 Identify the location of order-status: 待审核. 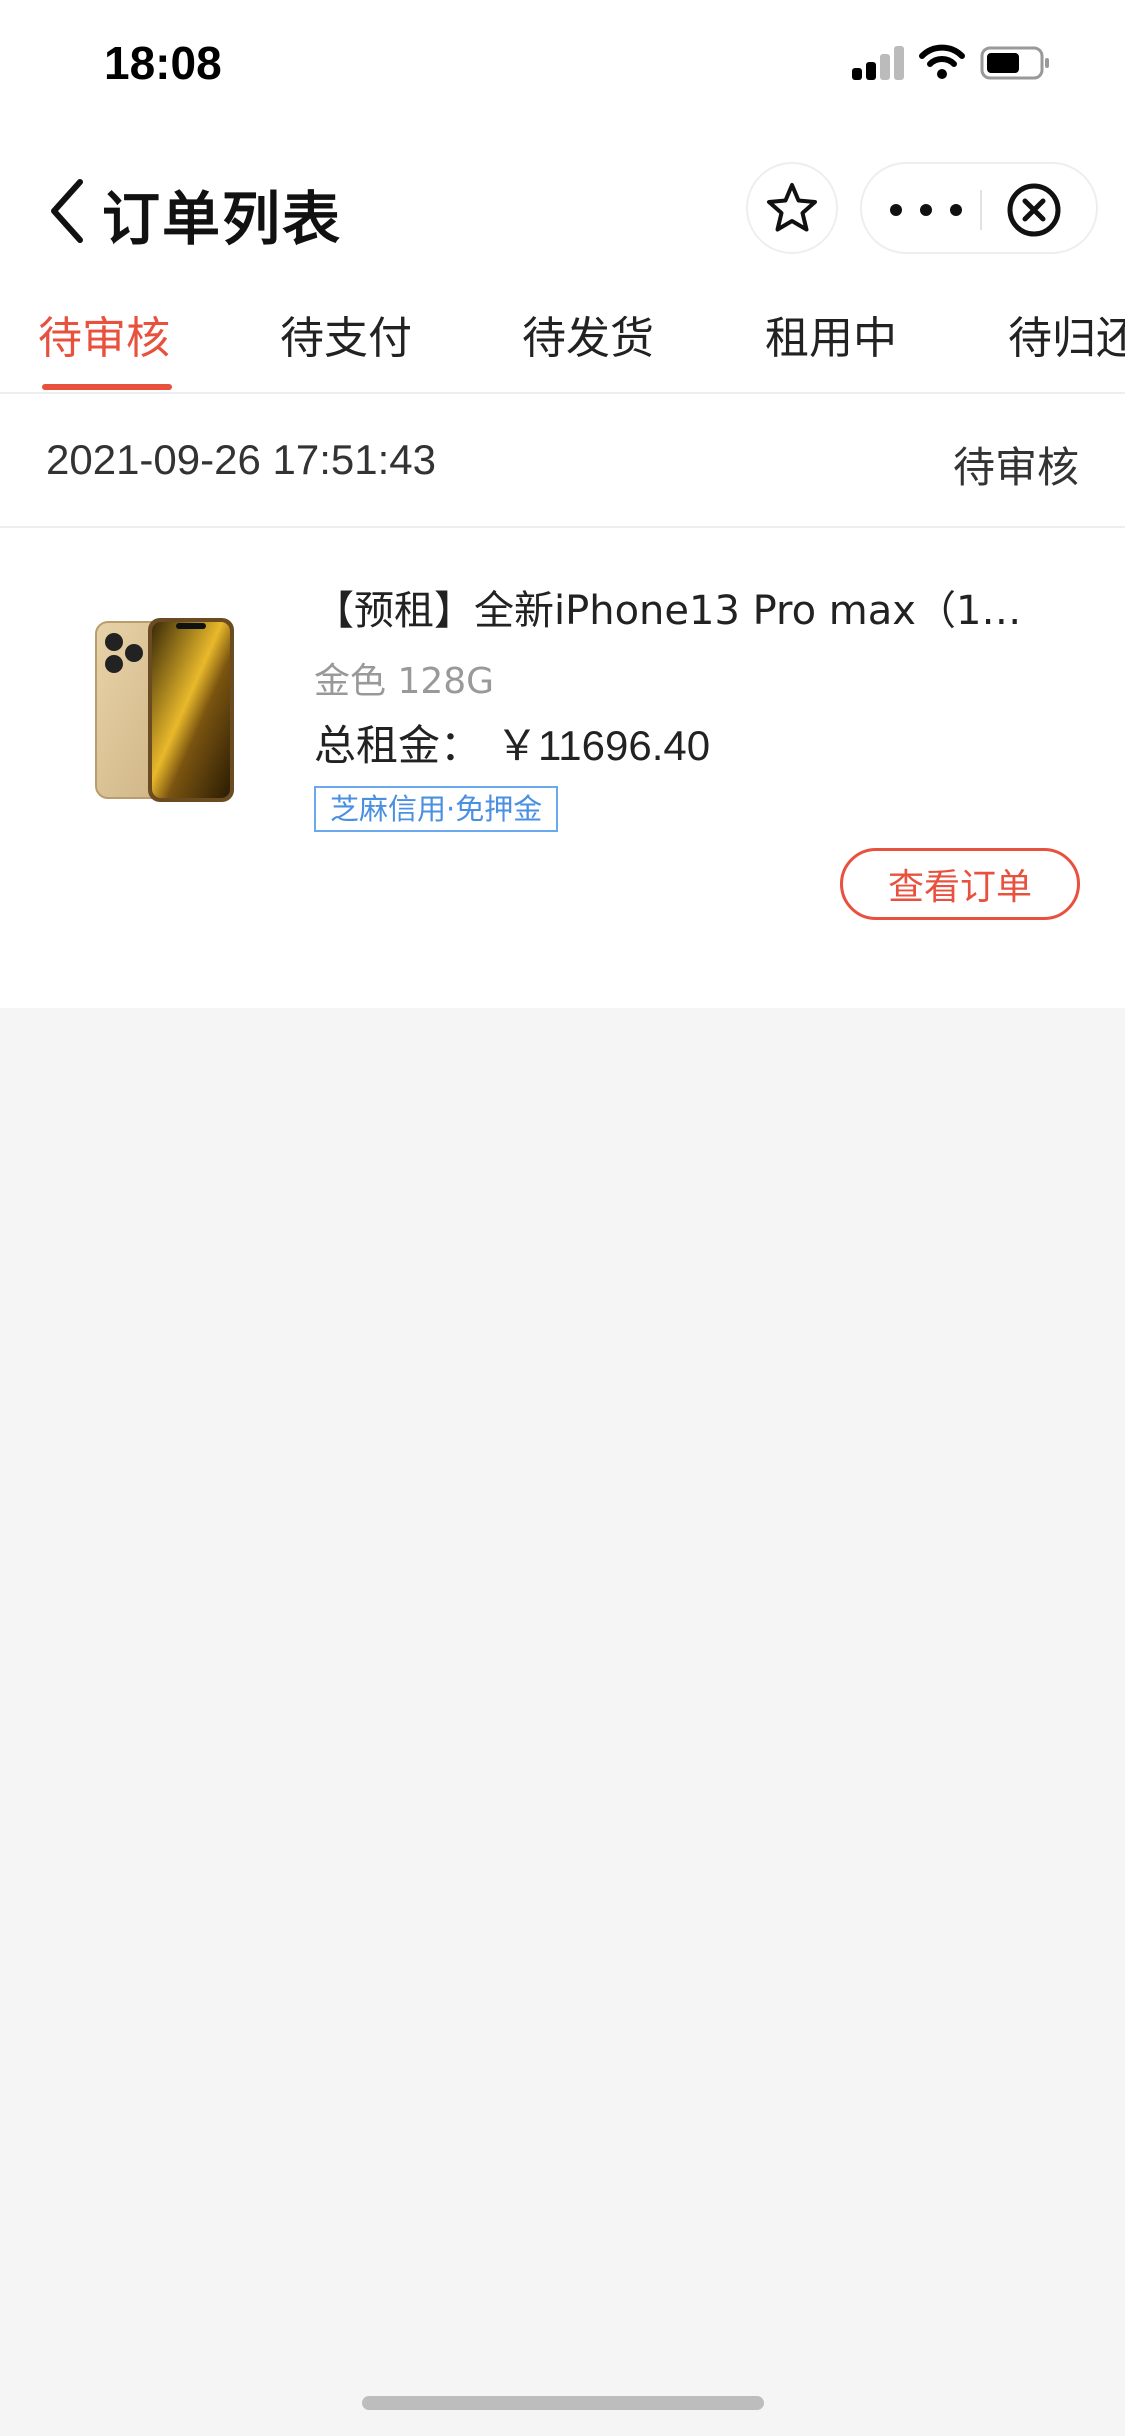
(1015, 467).